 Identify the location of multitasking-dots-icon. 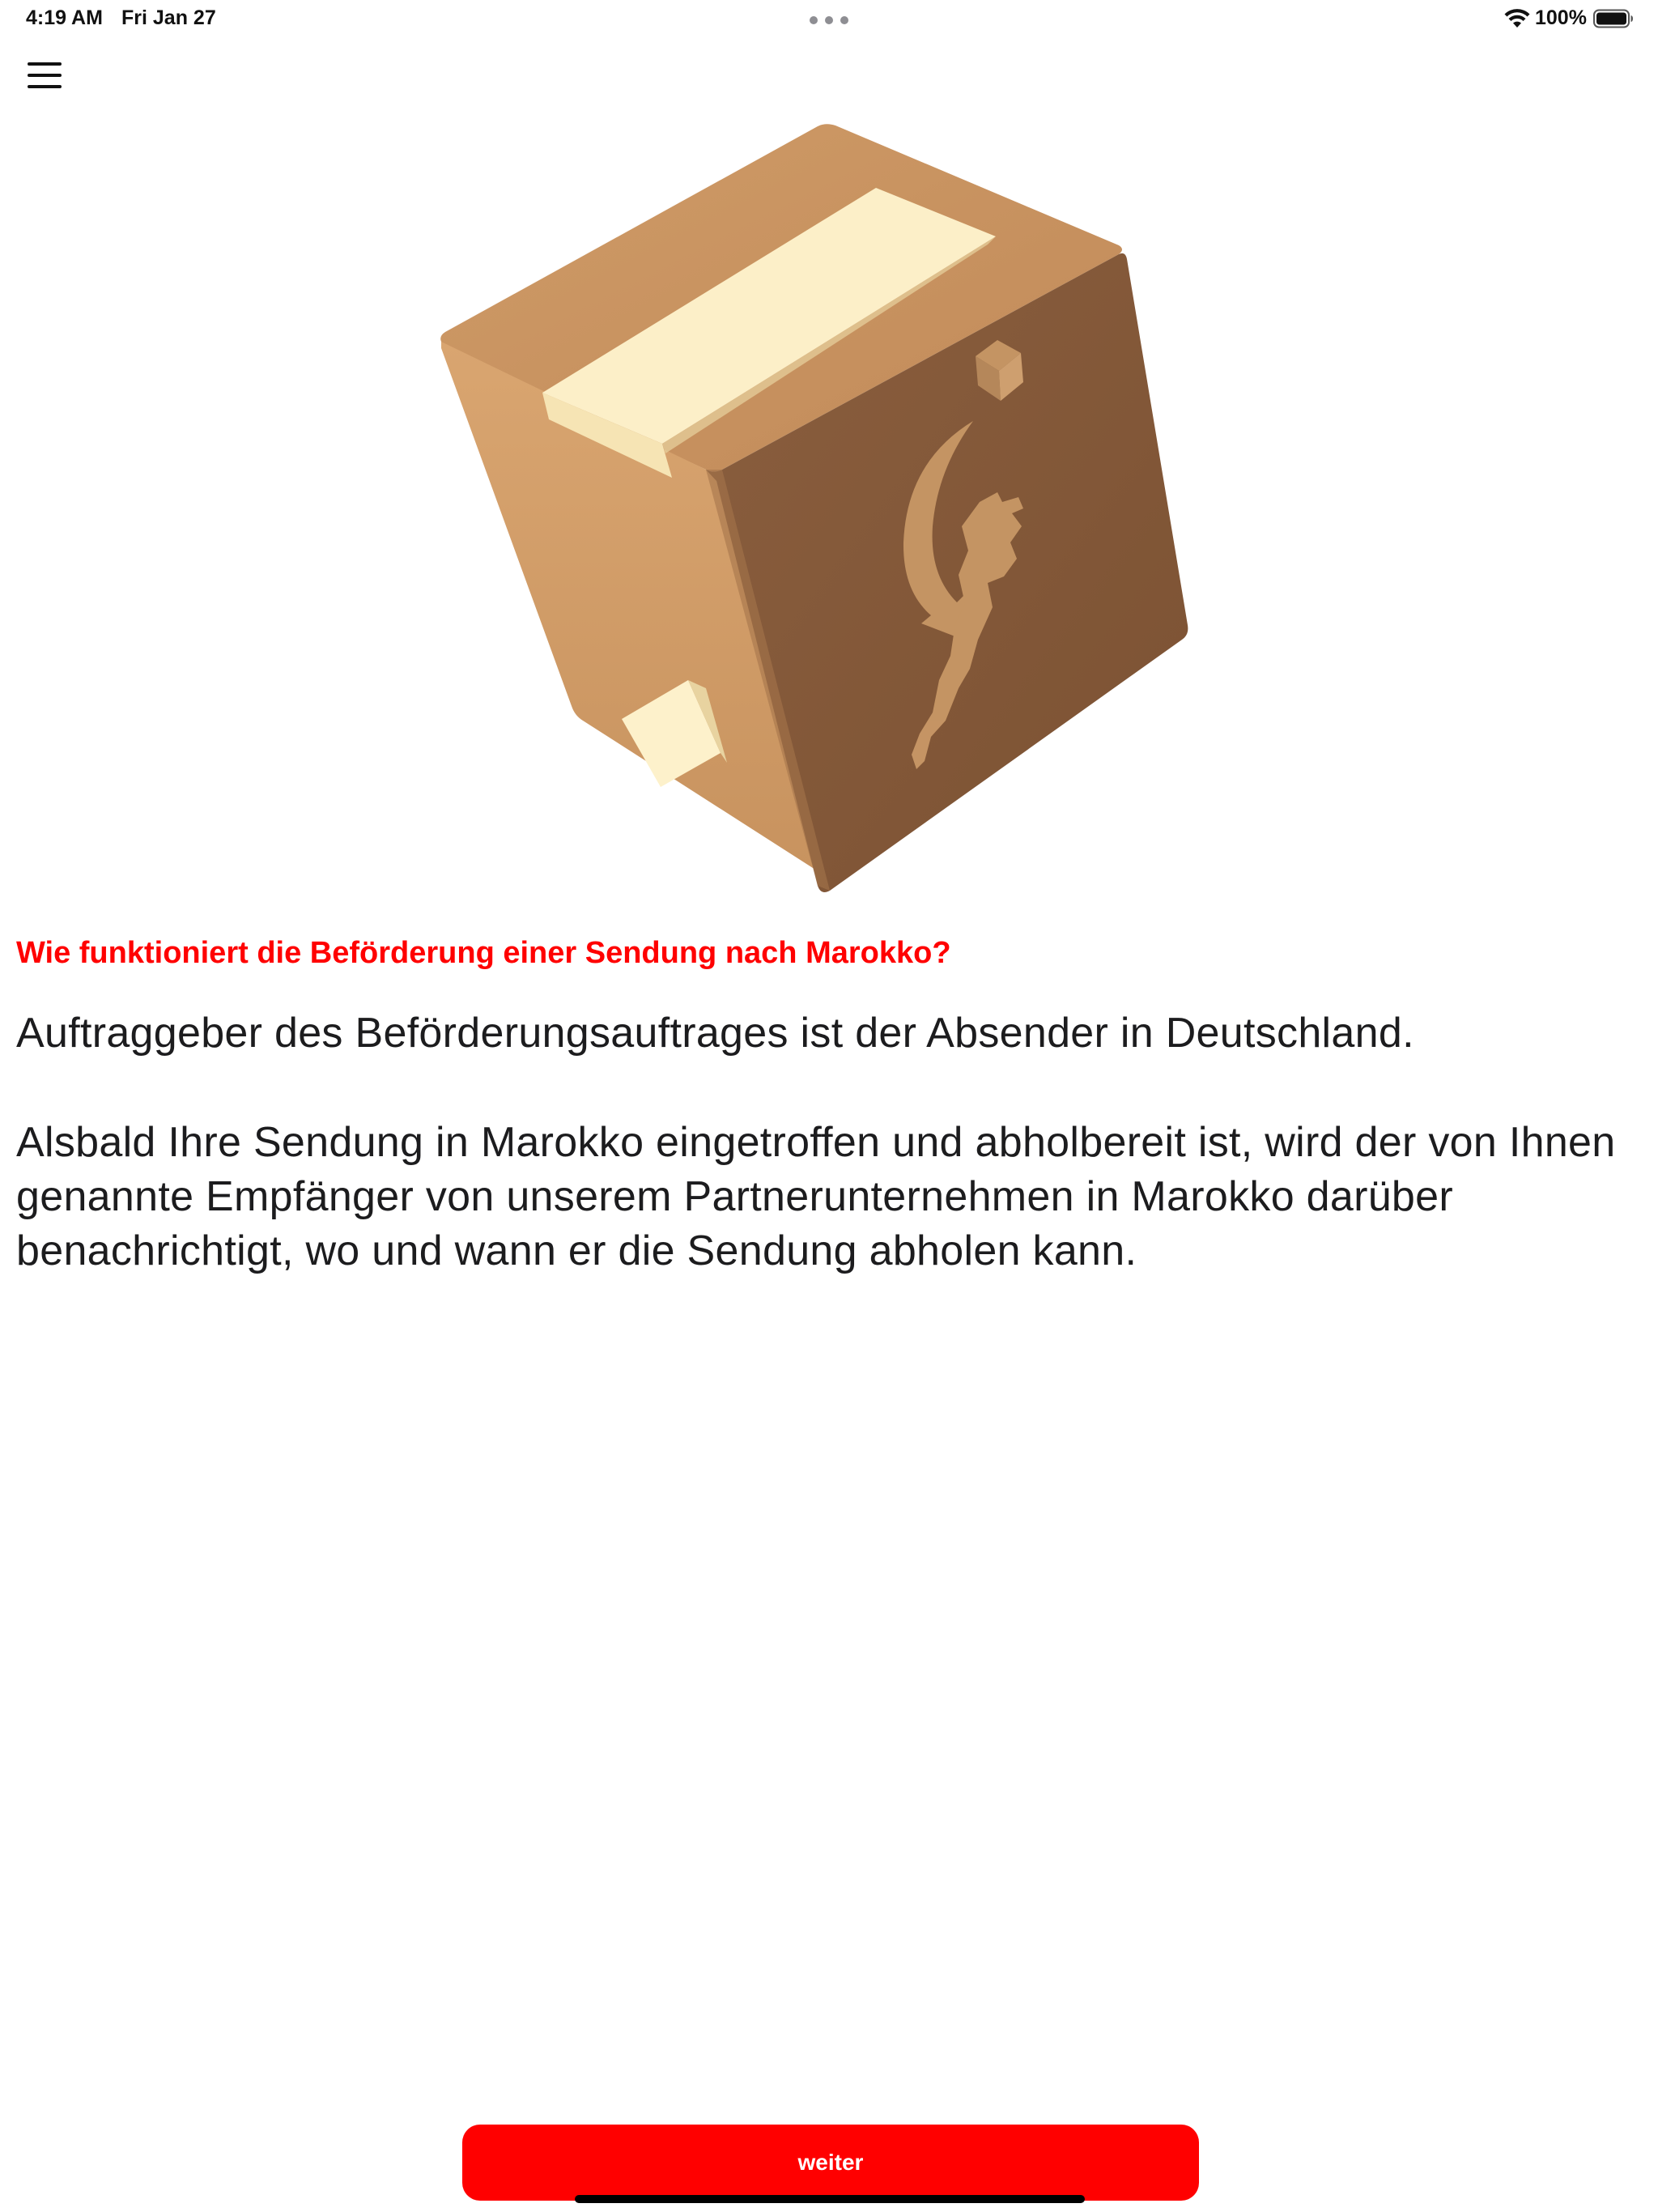
(829, 20).